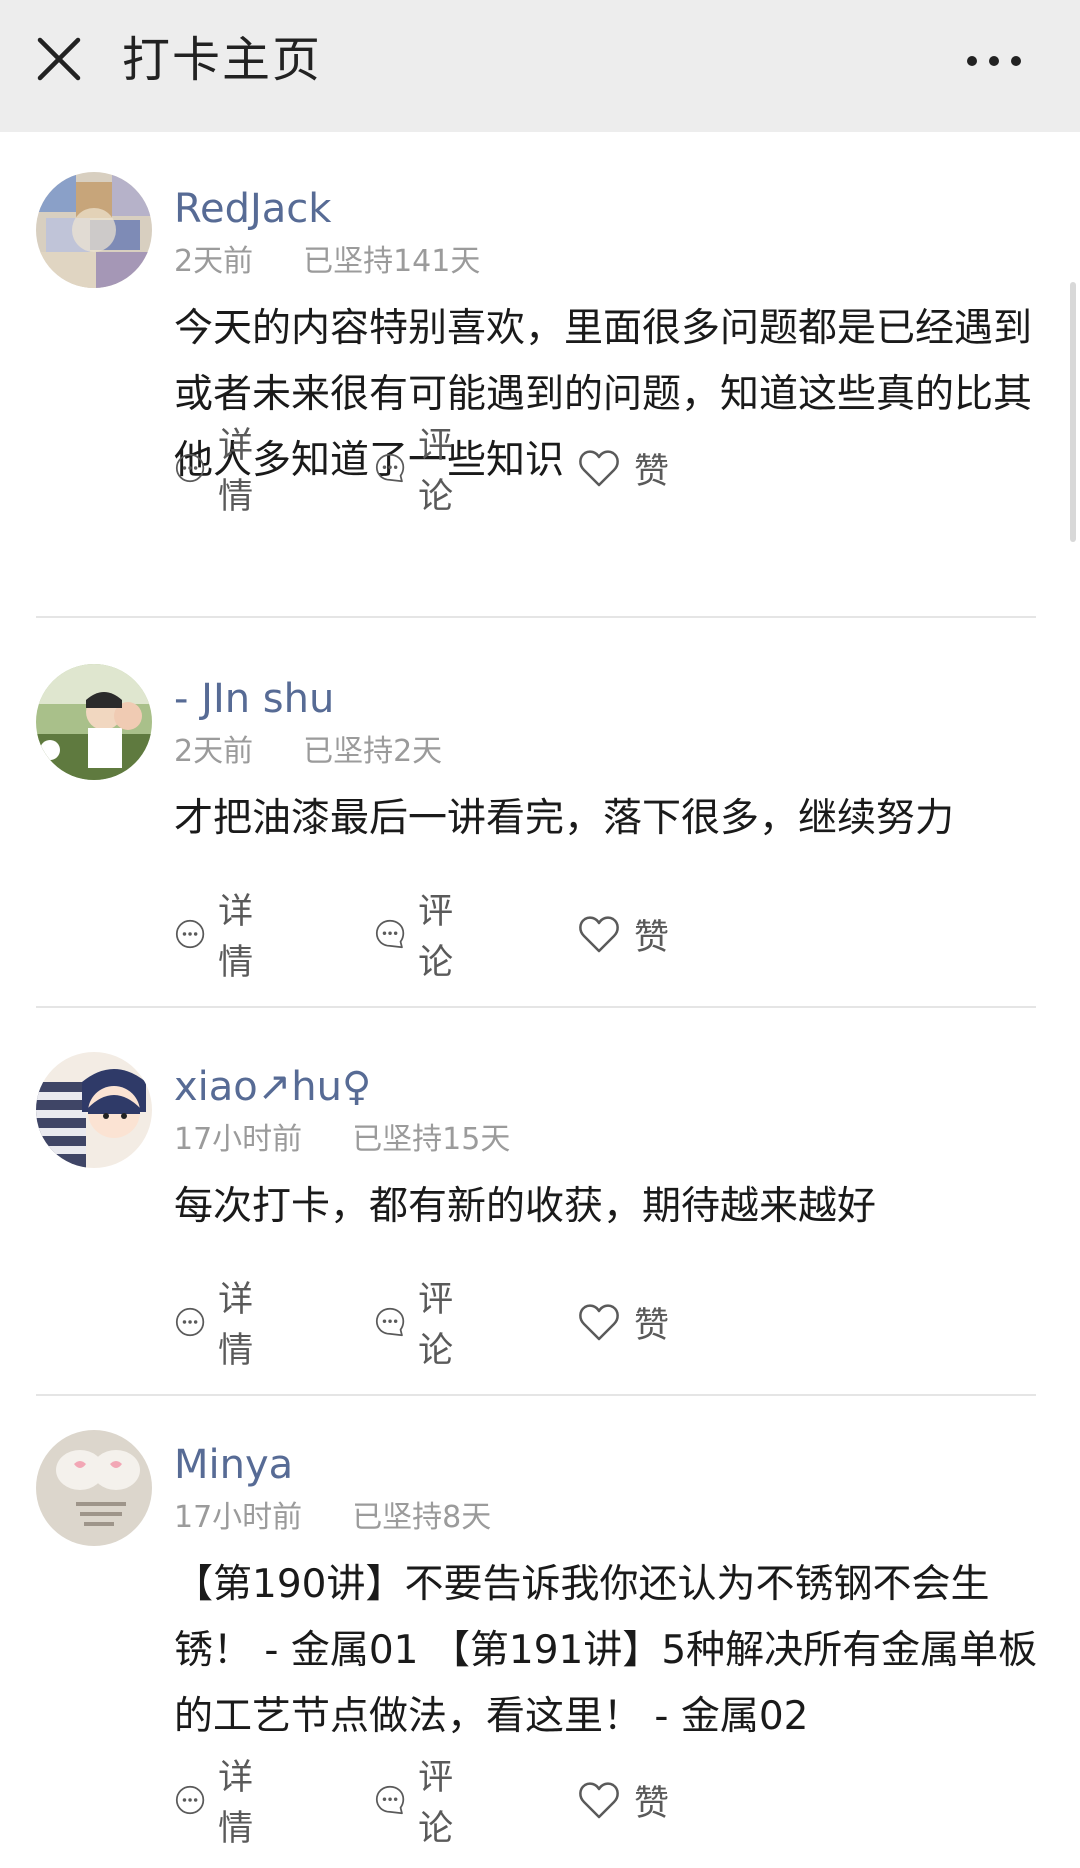  What do you see at coordinates (332, 1518) in the screenshot?
I see `post-meta: 17小时前 已坚持8天` at bounding box center [332, 1518].